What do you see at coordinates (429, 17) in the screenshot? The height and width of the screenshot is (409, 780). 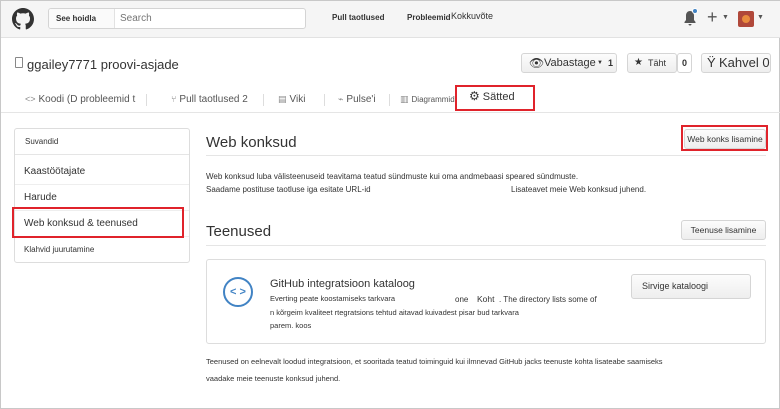 I see `nav-issues: Probleemid` at bounding box center [429, 17].